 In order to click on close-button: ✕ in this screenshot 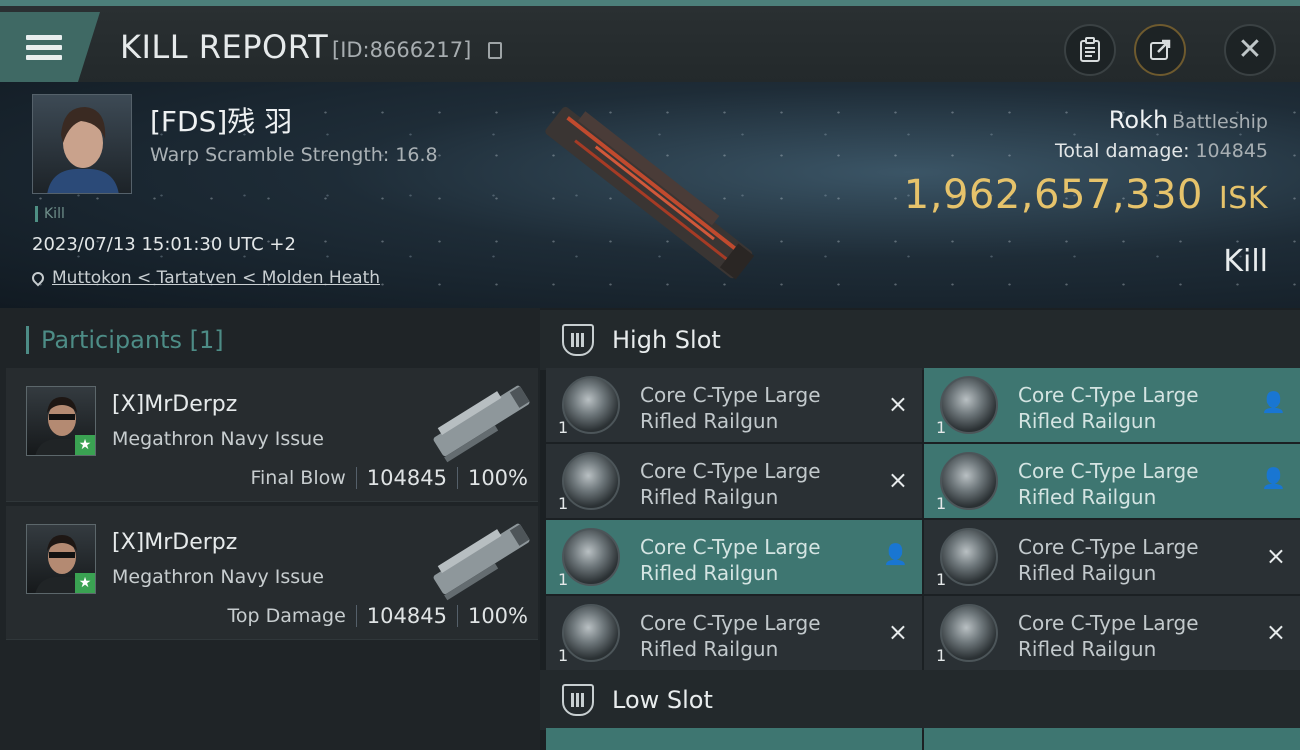, I will do `click(1250, 50)`.